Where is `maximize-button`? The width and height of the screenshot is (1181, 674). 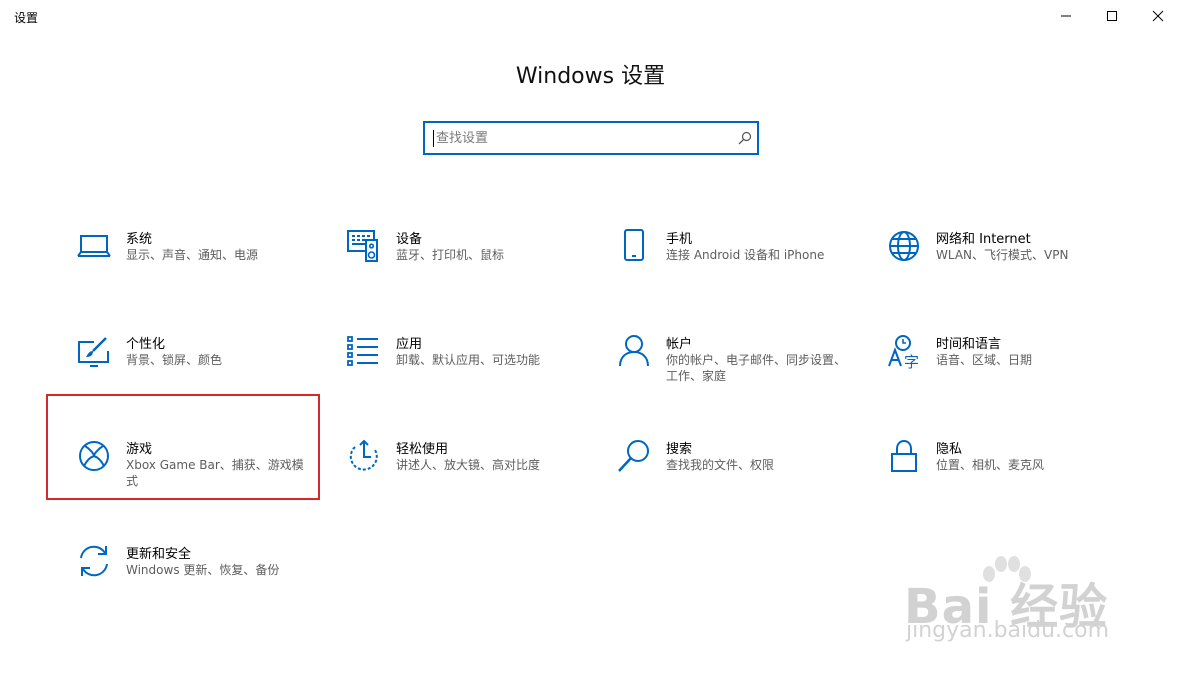 maximize-button is located at coordinates (1112, 16).